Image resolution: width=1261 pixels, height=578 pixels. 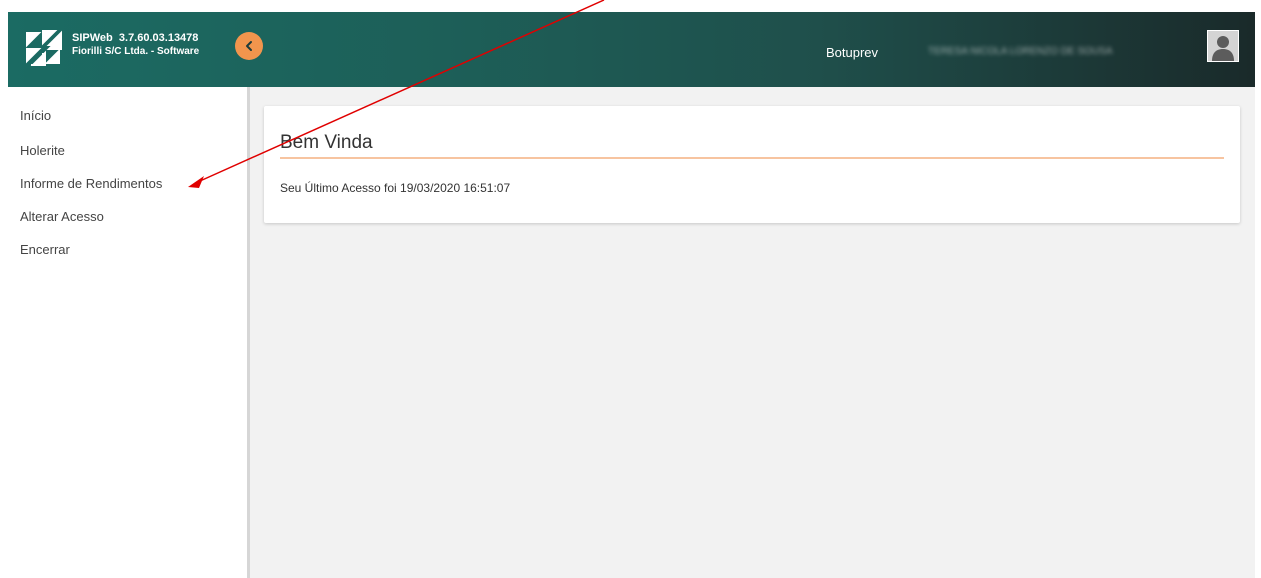 I want to click on chevron-left-icon, so click(x=249, y=46).